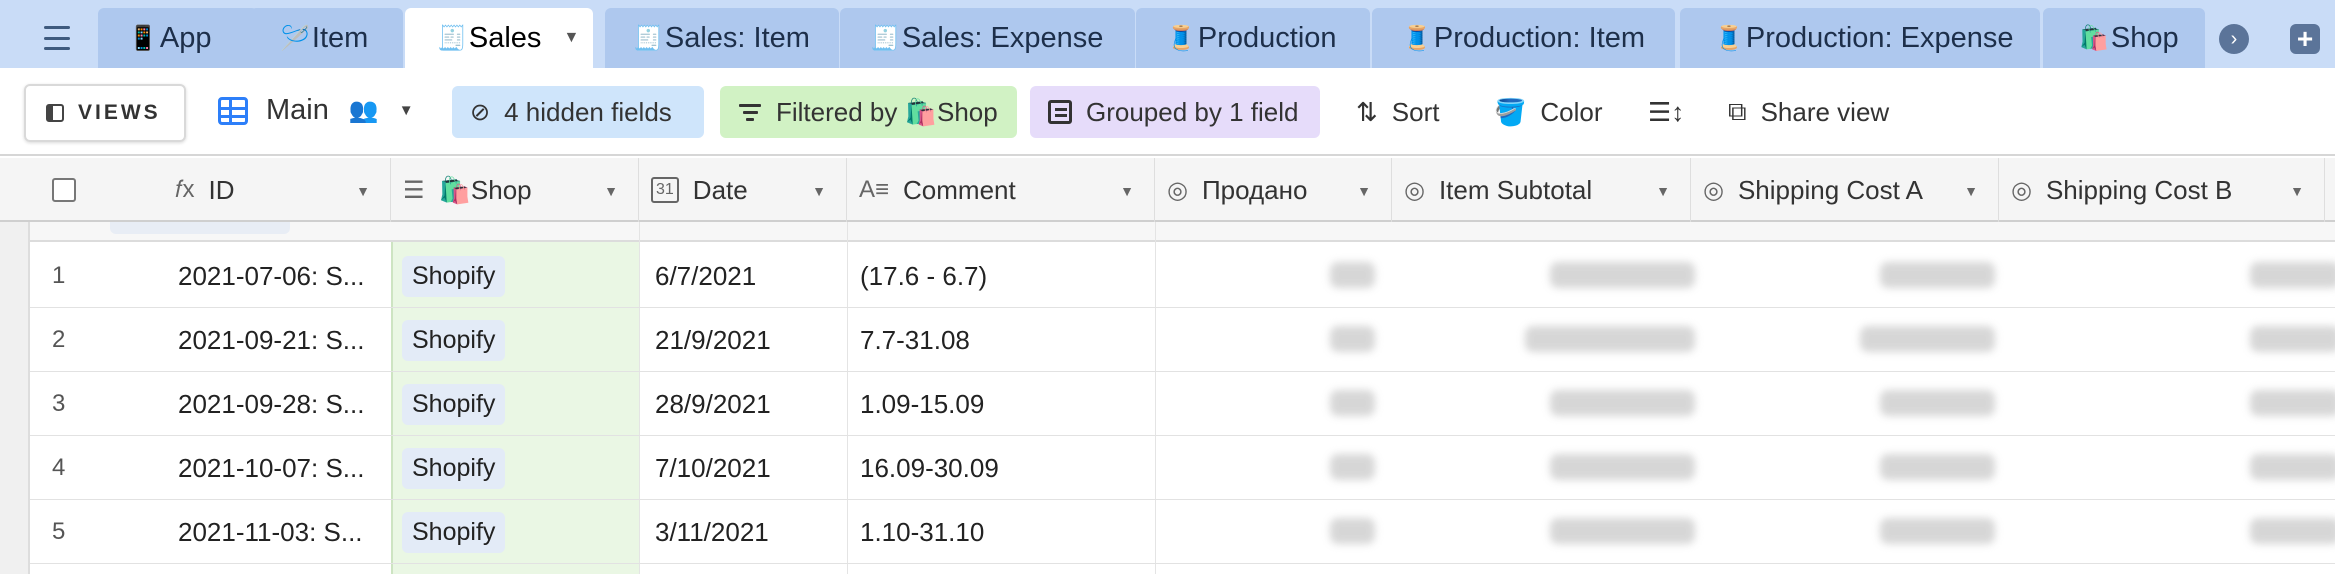  Describe the element at coordinates (316, 110) in the screenshot. I see `view-switcher: Main 👥 ▼` at that location.